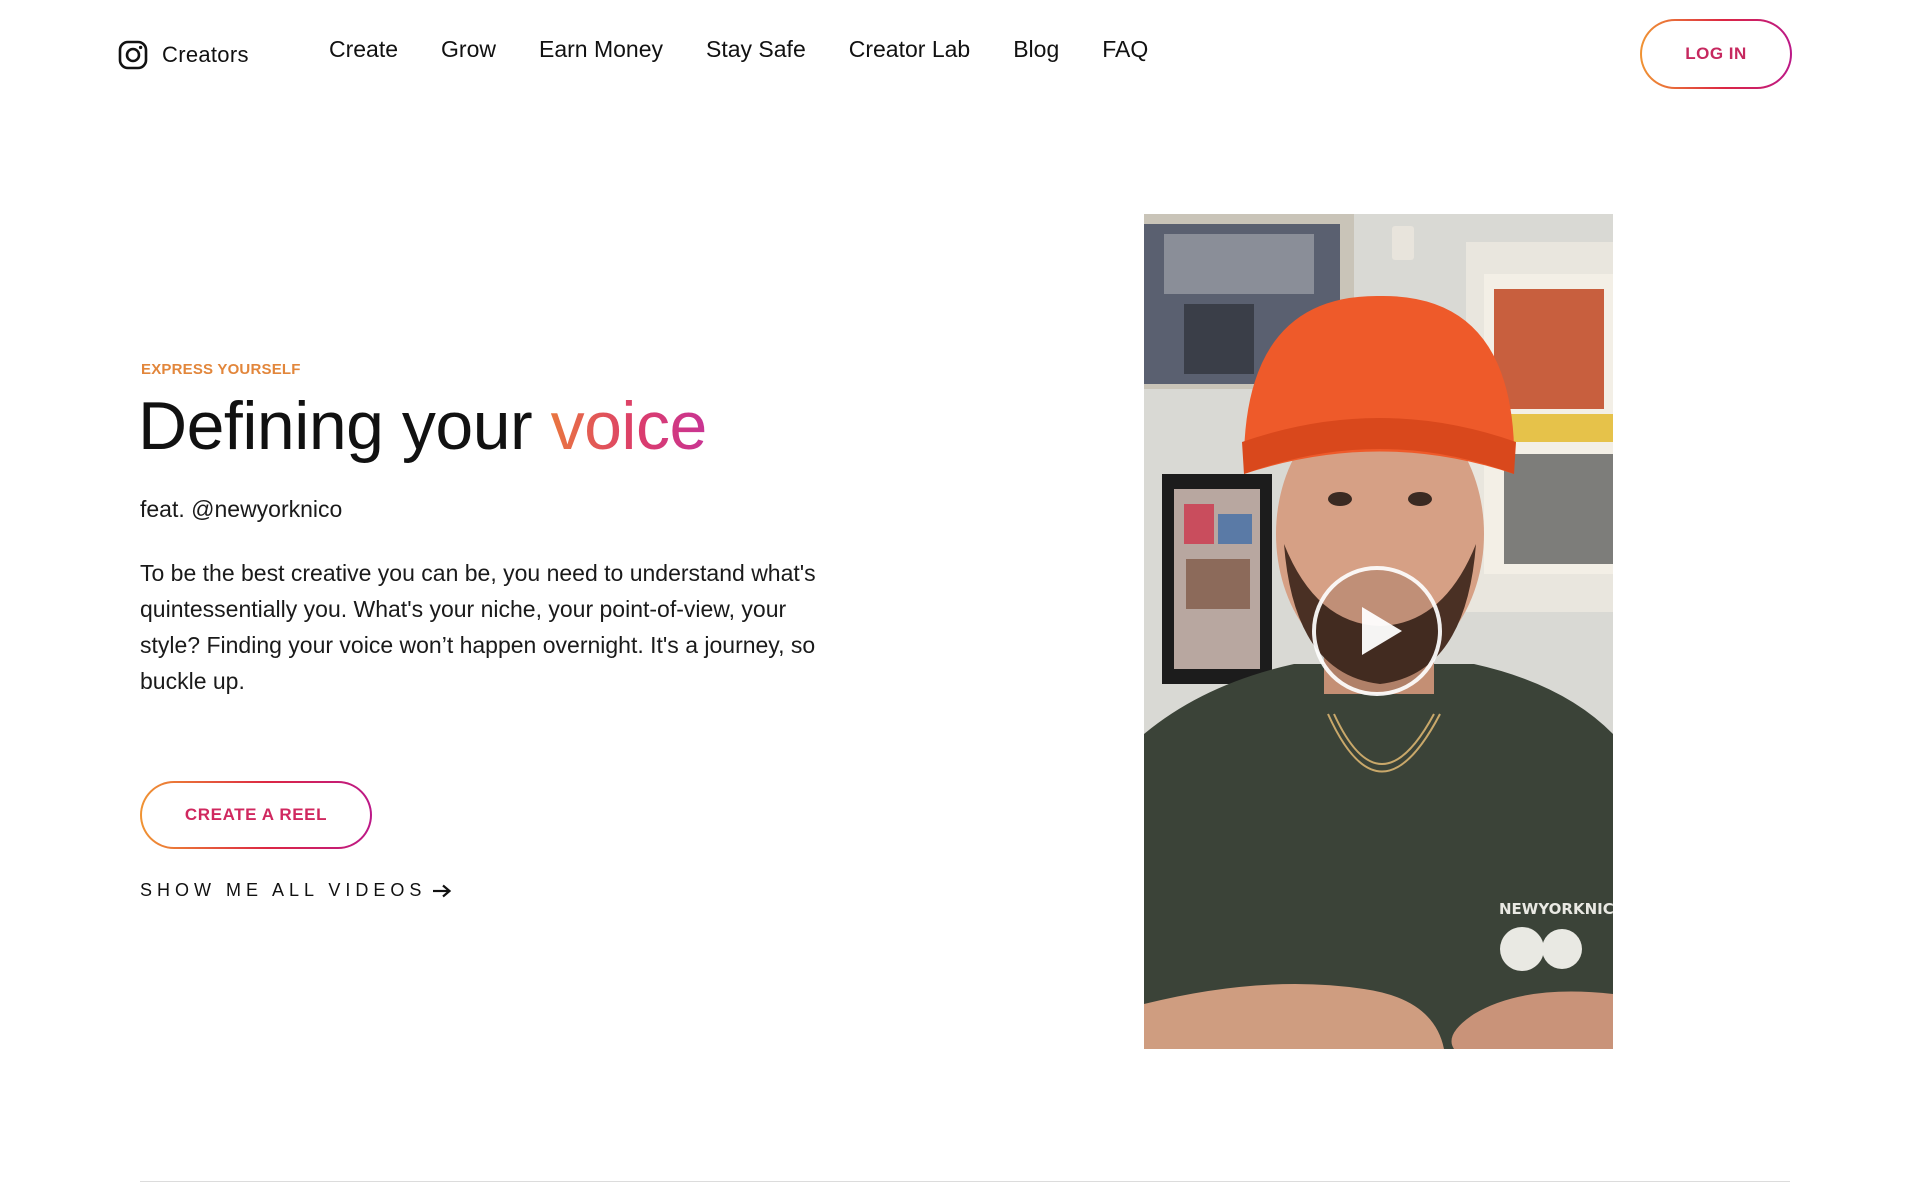 Image resolution: width=1920 pixels, height=1200 pixels. I want to click on page-title: Defining your voice, so click(422, 427).